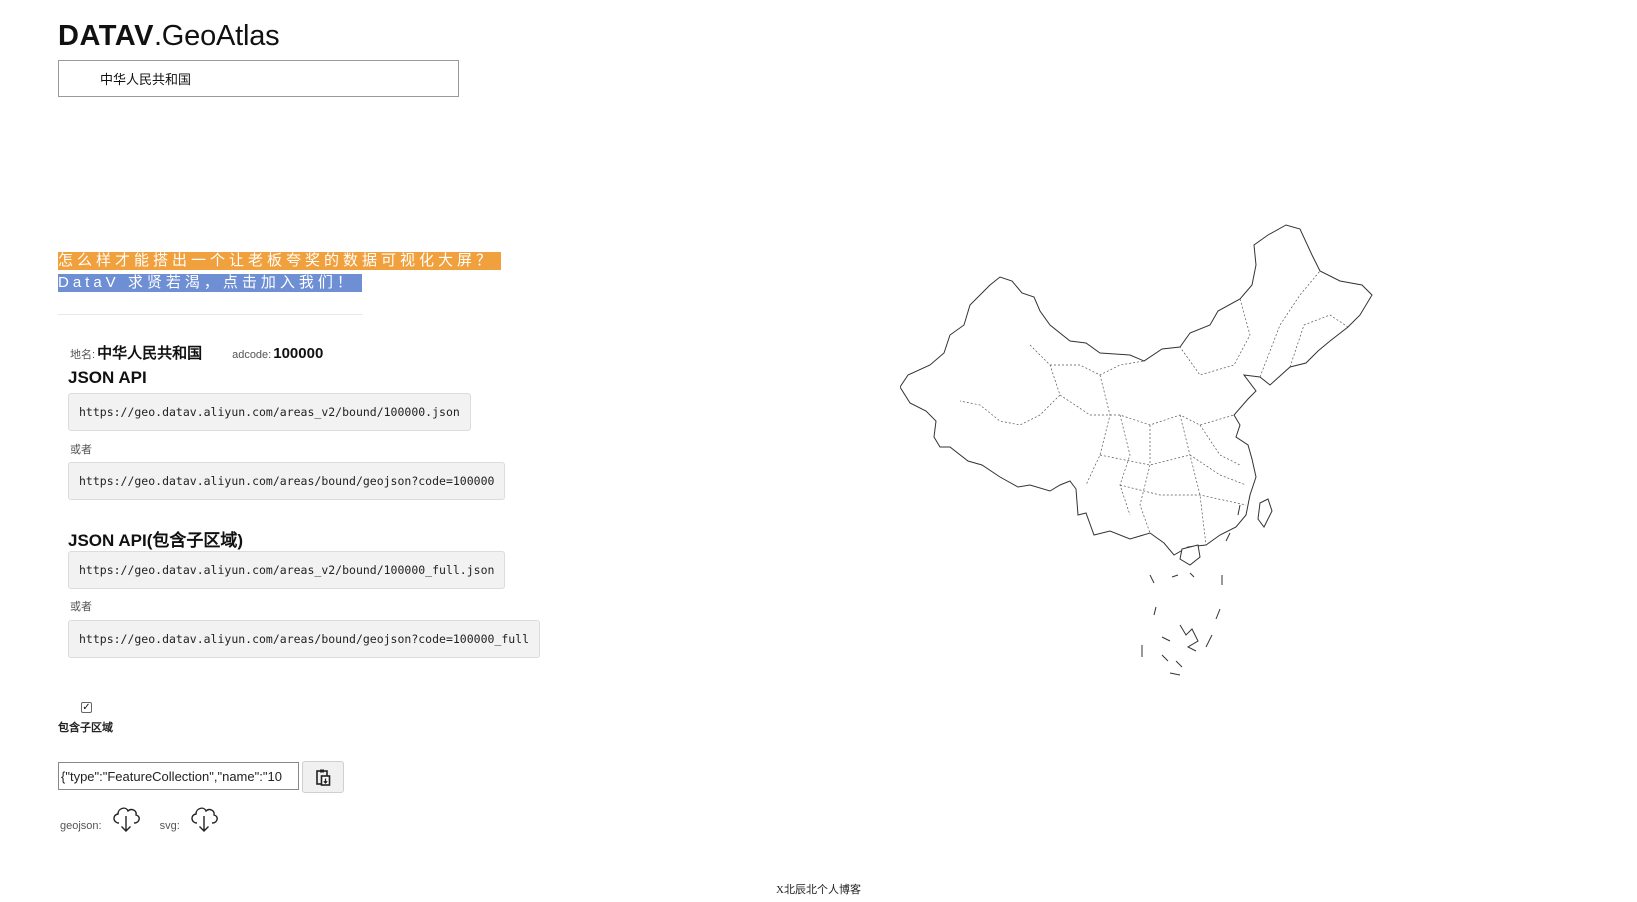  What do you see at coordinates (106, 36) in the screenshot?
I see `logo-bold-text: DATAV` at bounding box center [106, 36].